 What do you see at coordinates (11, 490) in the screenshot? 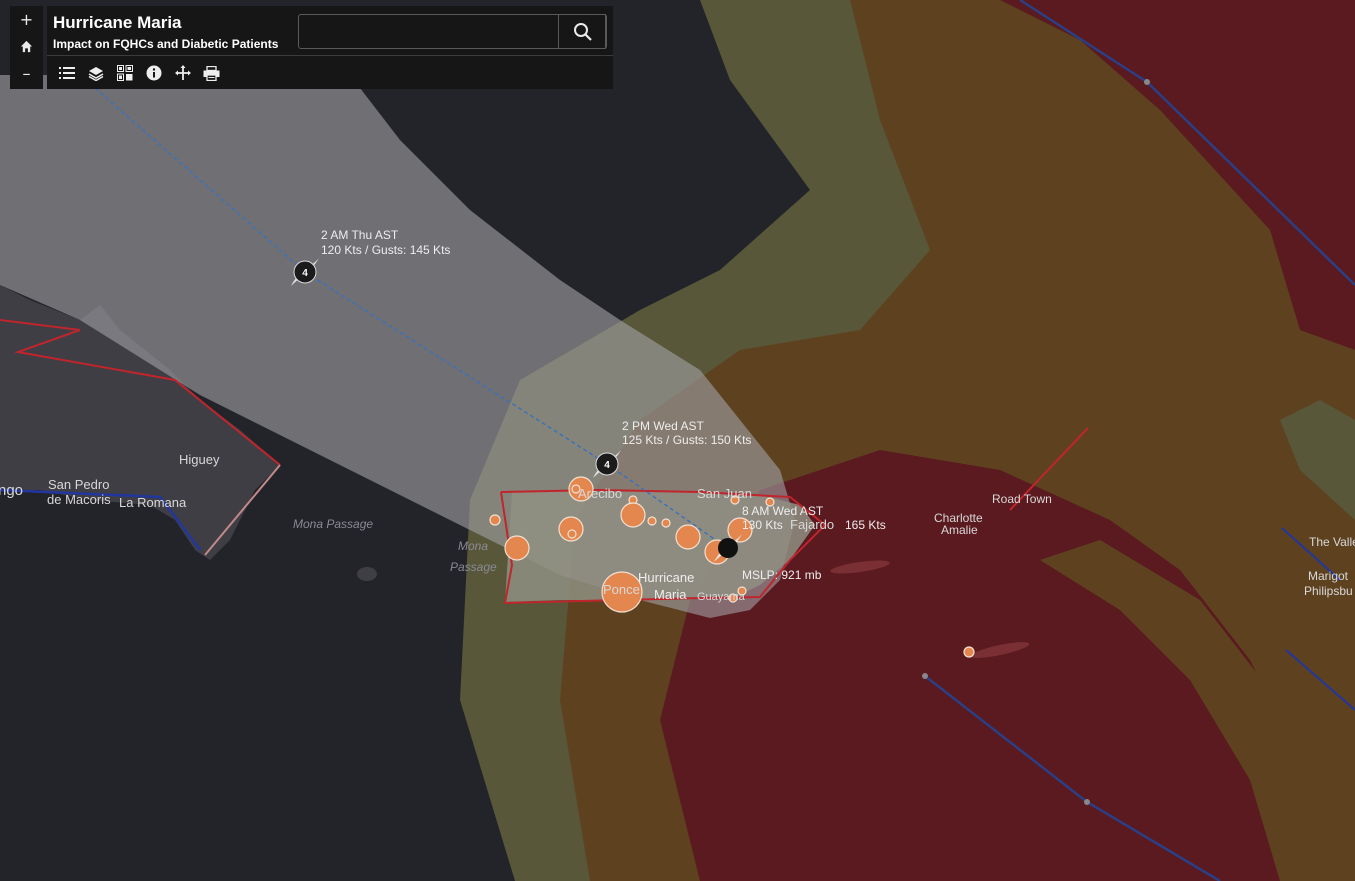
I see `place-label: ngo` at bounding box center [11, 490].